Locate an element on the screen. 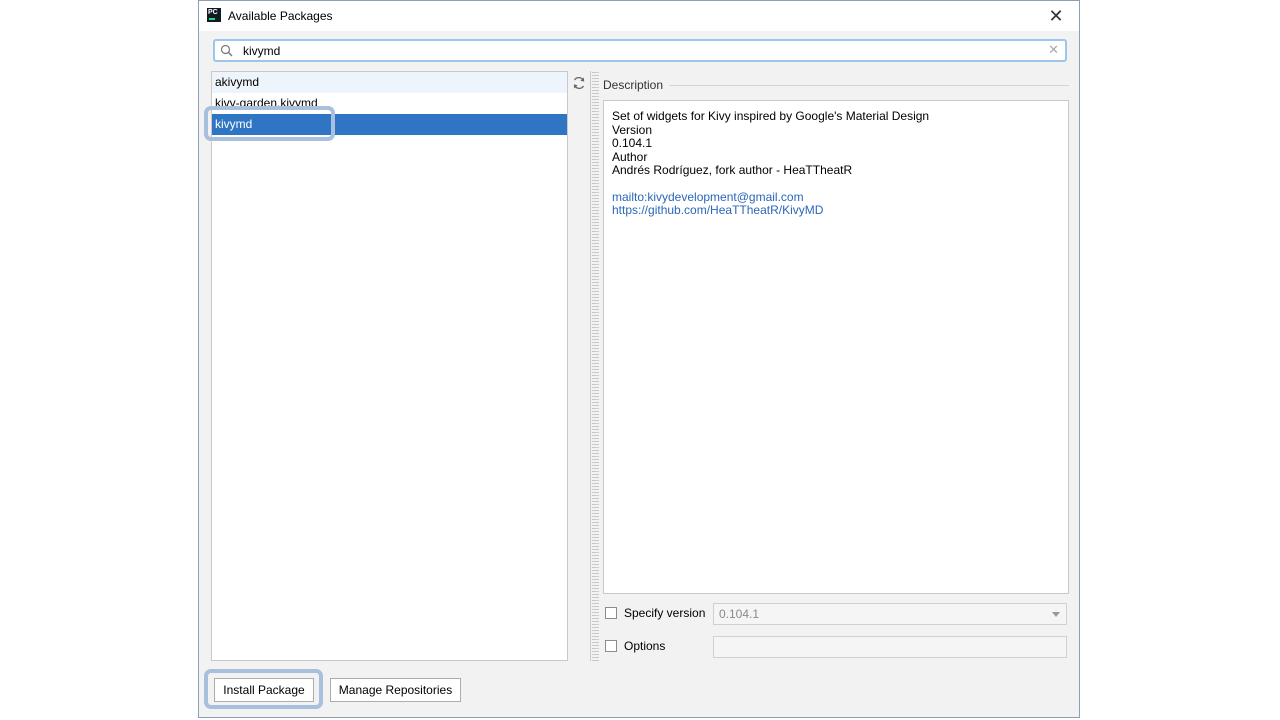  manage-repositories-button: Manage Repositories is located at coordinates (395, 690).